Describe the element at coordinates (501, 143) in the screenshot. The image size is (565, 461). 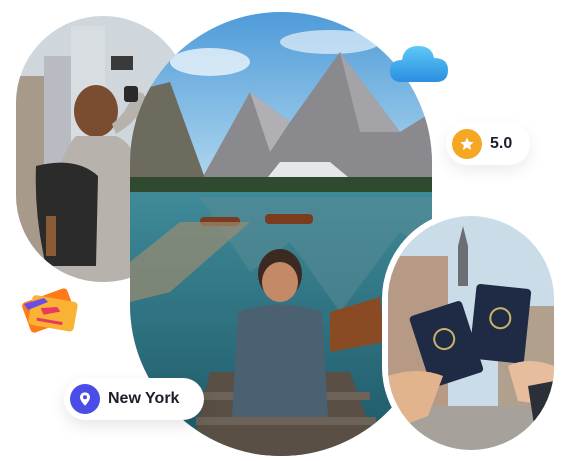
I see `rating-value: 5.0` at that location.